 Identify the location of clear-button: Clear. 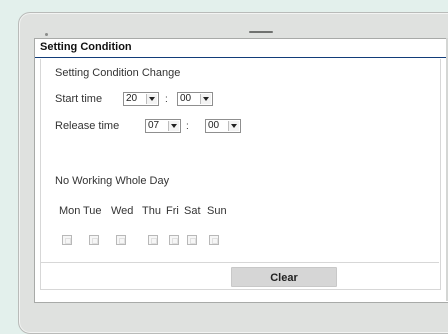
(284, 277).